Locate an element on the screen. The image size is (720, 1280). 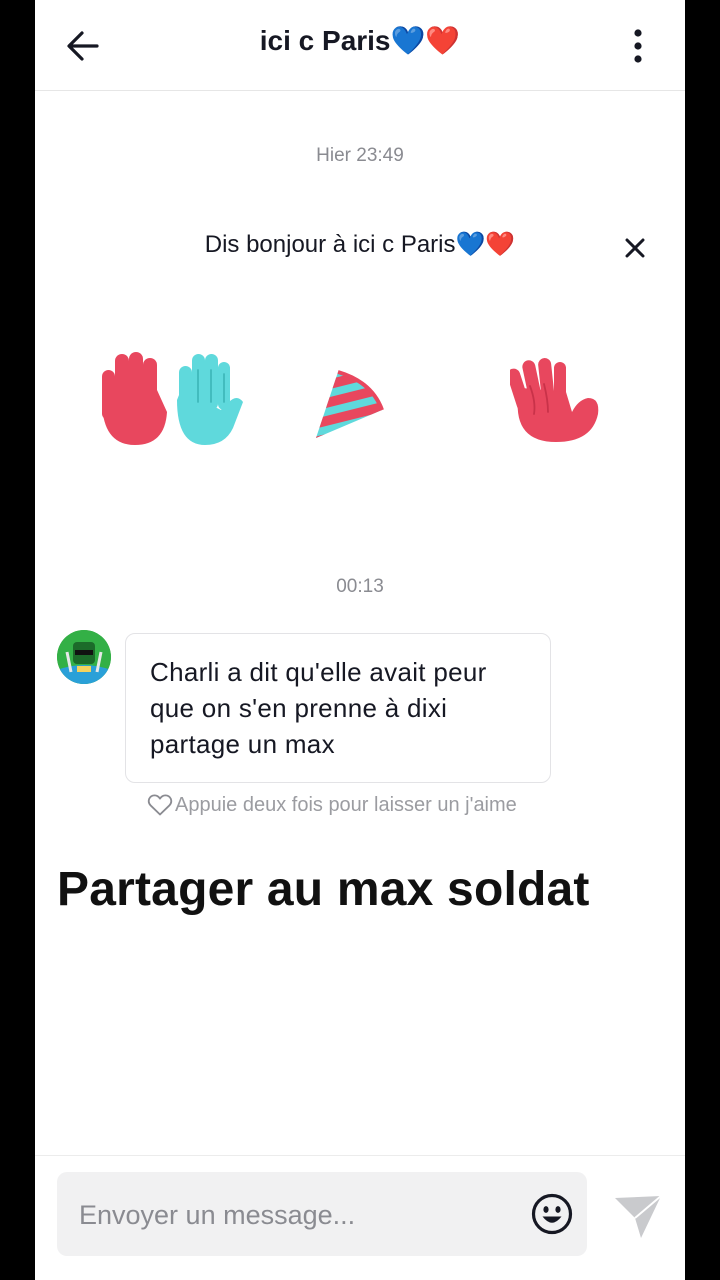
close-icon is located at coordinates (635, 248).